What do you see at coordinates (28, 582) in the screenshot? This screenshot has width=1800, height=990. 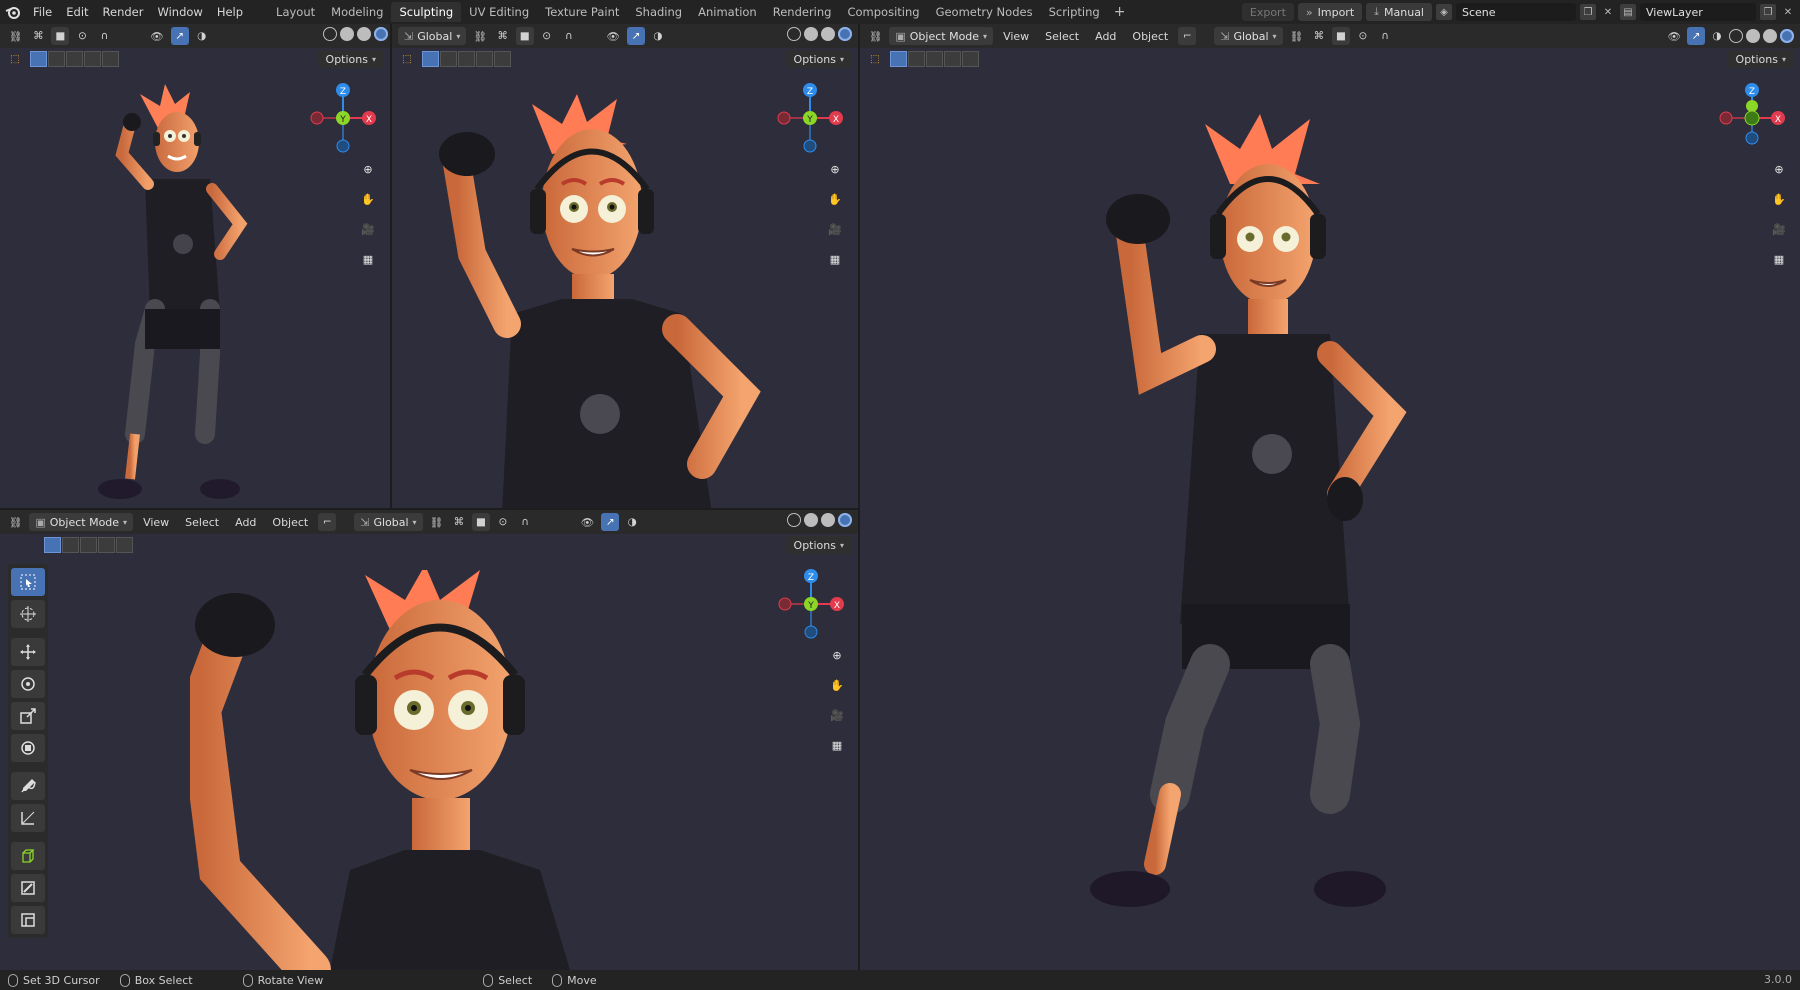 I see `select-box-tool` at bounding box center [28, 582].